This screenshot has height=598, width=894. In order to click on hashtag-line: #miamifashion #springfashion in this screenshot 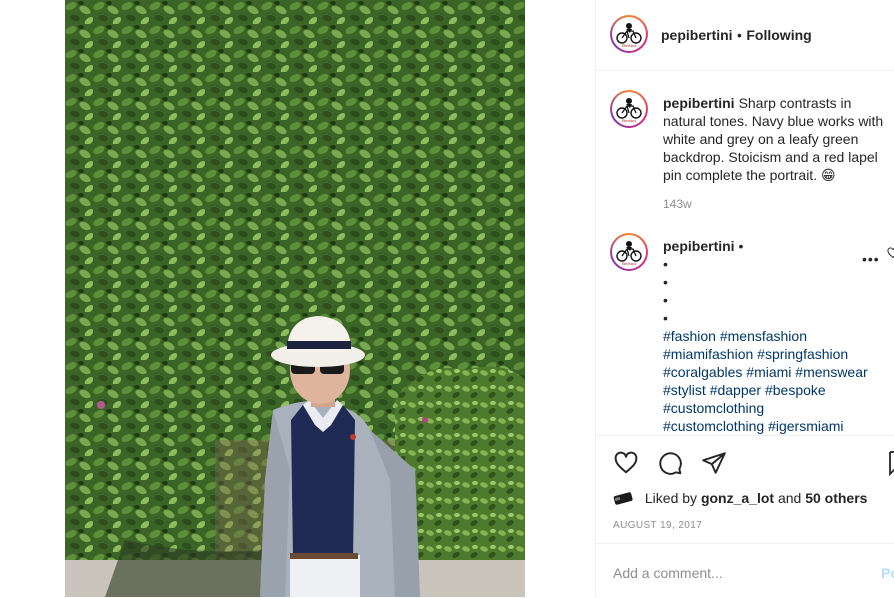, I will do `click(778, 354)`.